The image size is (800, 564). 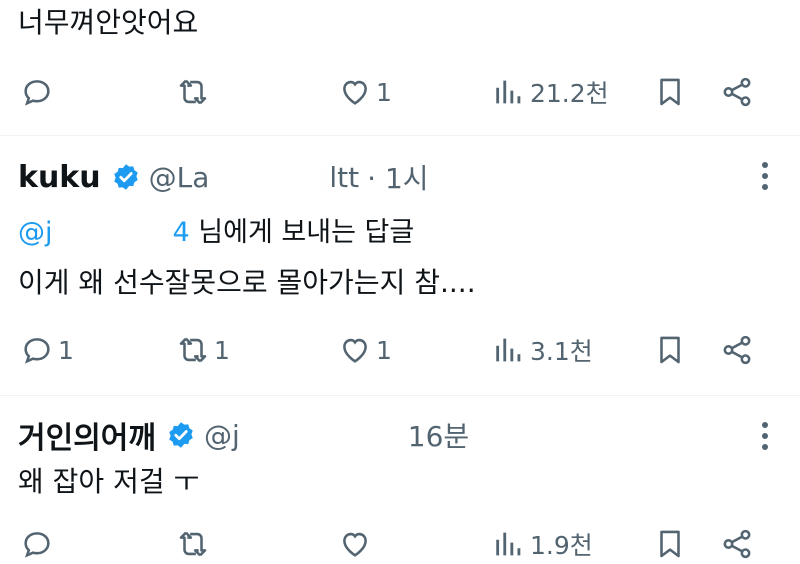 I want to click on post-actions: 1.9천, so click(x=400, y=544).